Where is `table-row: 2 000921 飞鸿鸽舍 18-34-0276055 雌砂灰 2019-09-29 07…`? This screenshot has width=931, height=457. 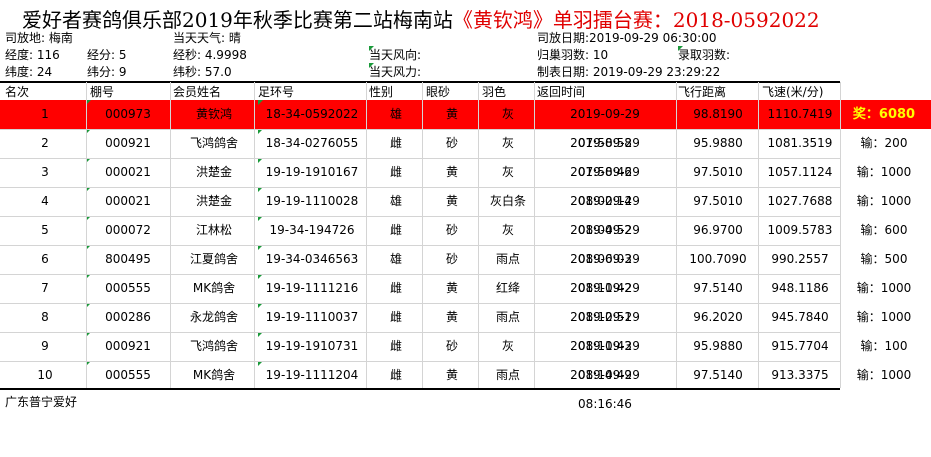
table-row: 2 000921 飞鸿鸽舍 18-34-0276055 雌砂灰 2019-09-29 07… is located at coordinates (465, 154).